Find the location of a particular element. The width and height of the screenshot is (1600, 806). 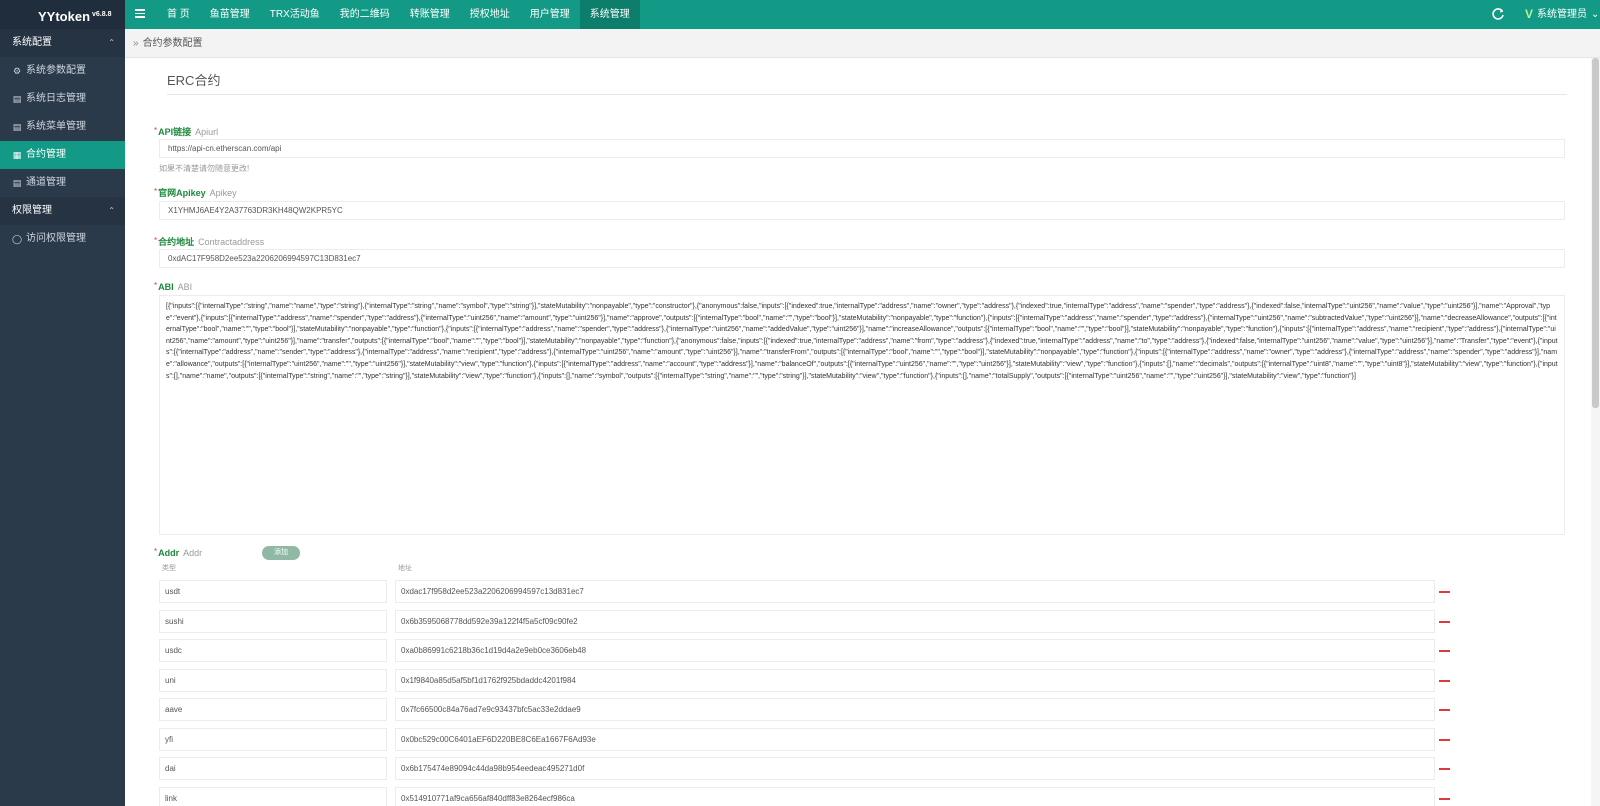

addr-row-type-input: sushi is located at coordinates (273, 621).